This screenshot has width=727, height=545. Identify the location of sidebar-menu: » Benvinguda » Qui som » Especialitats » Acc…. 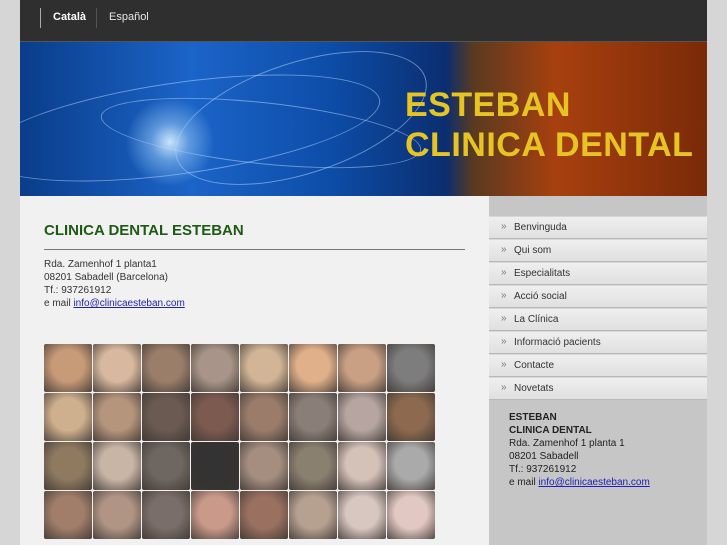
(598, 308).